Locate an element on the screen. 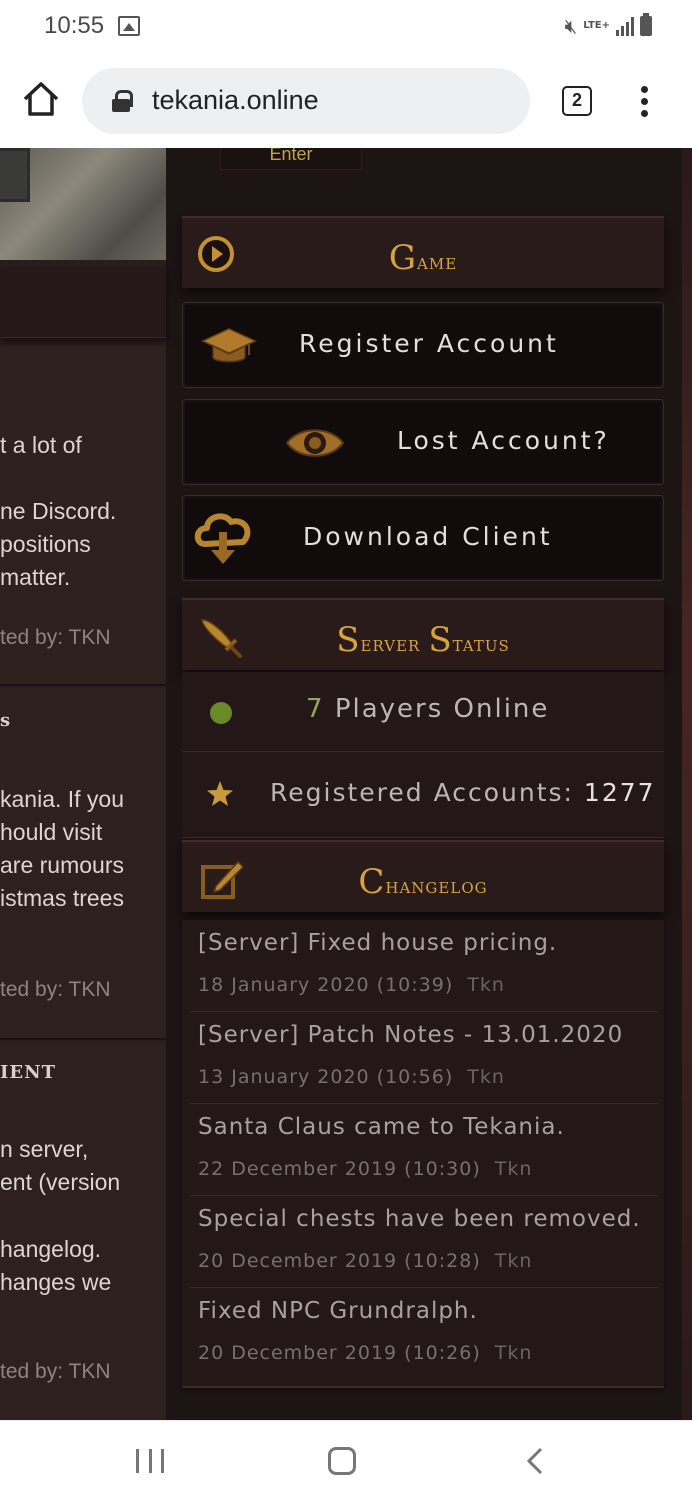  status-icons: 🔇︎ LTE+ is located at coordinates (608, 25).